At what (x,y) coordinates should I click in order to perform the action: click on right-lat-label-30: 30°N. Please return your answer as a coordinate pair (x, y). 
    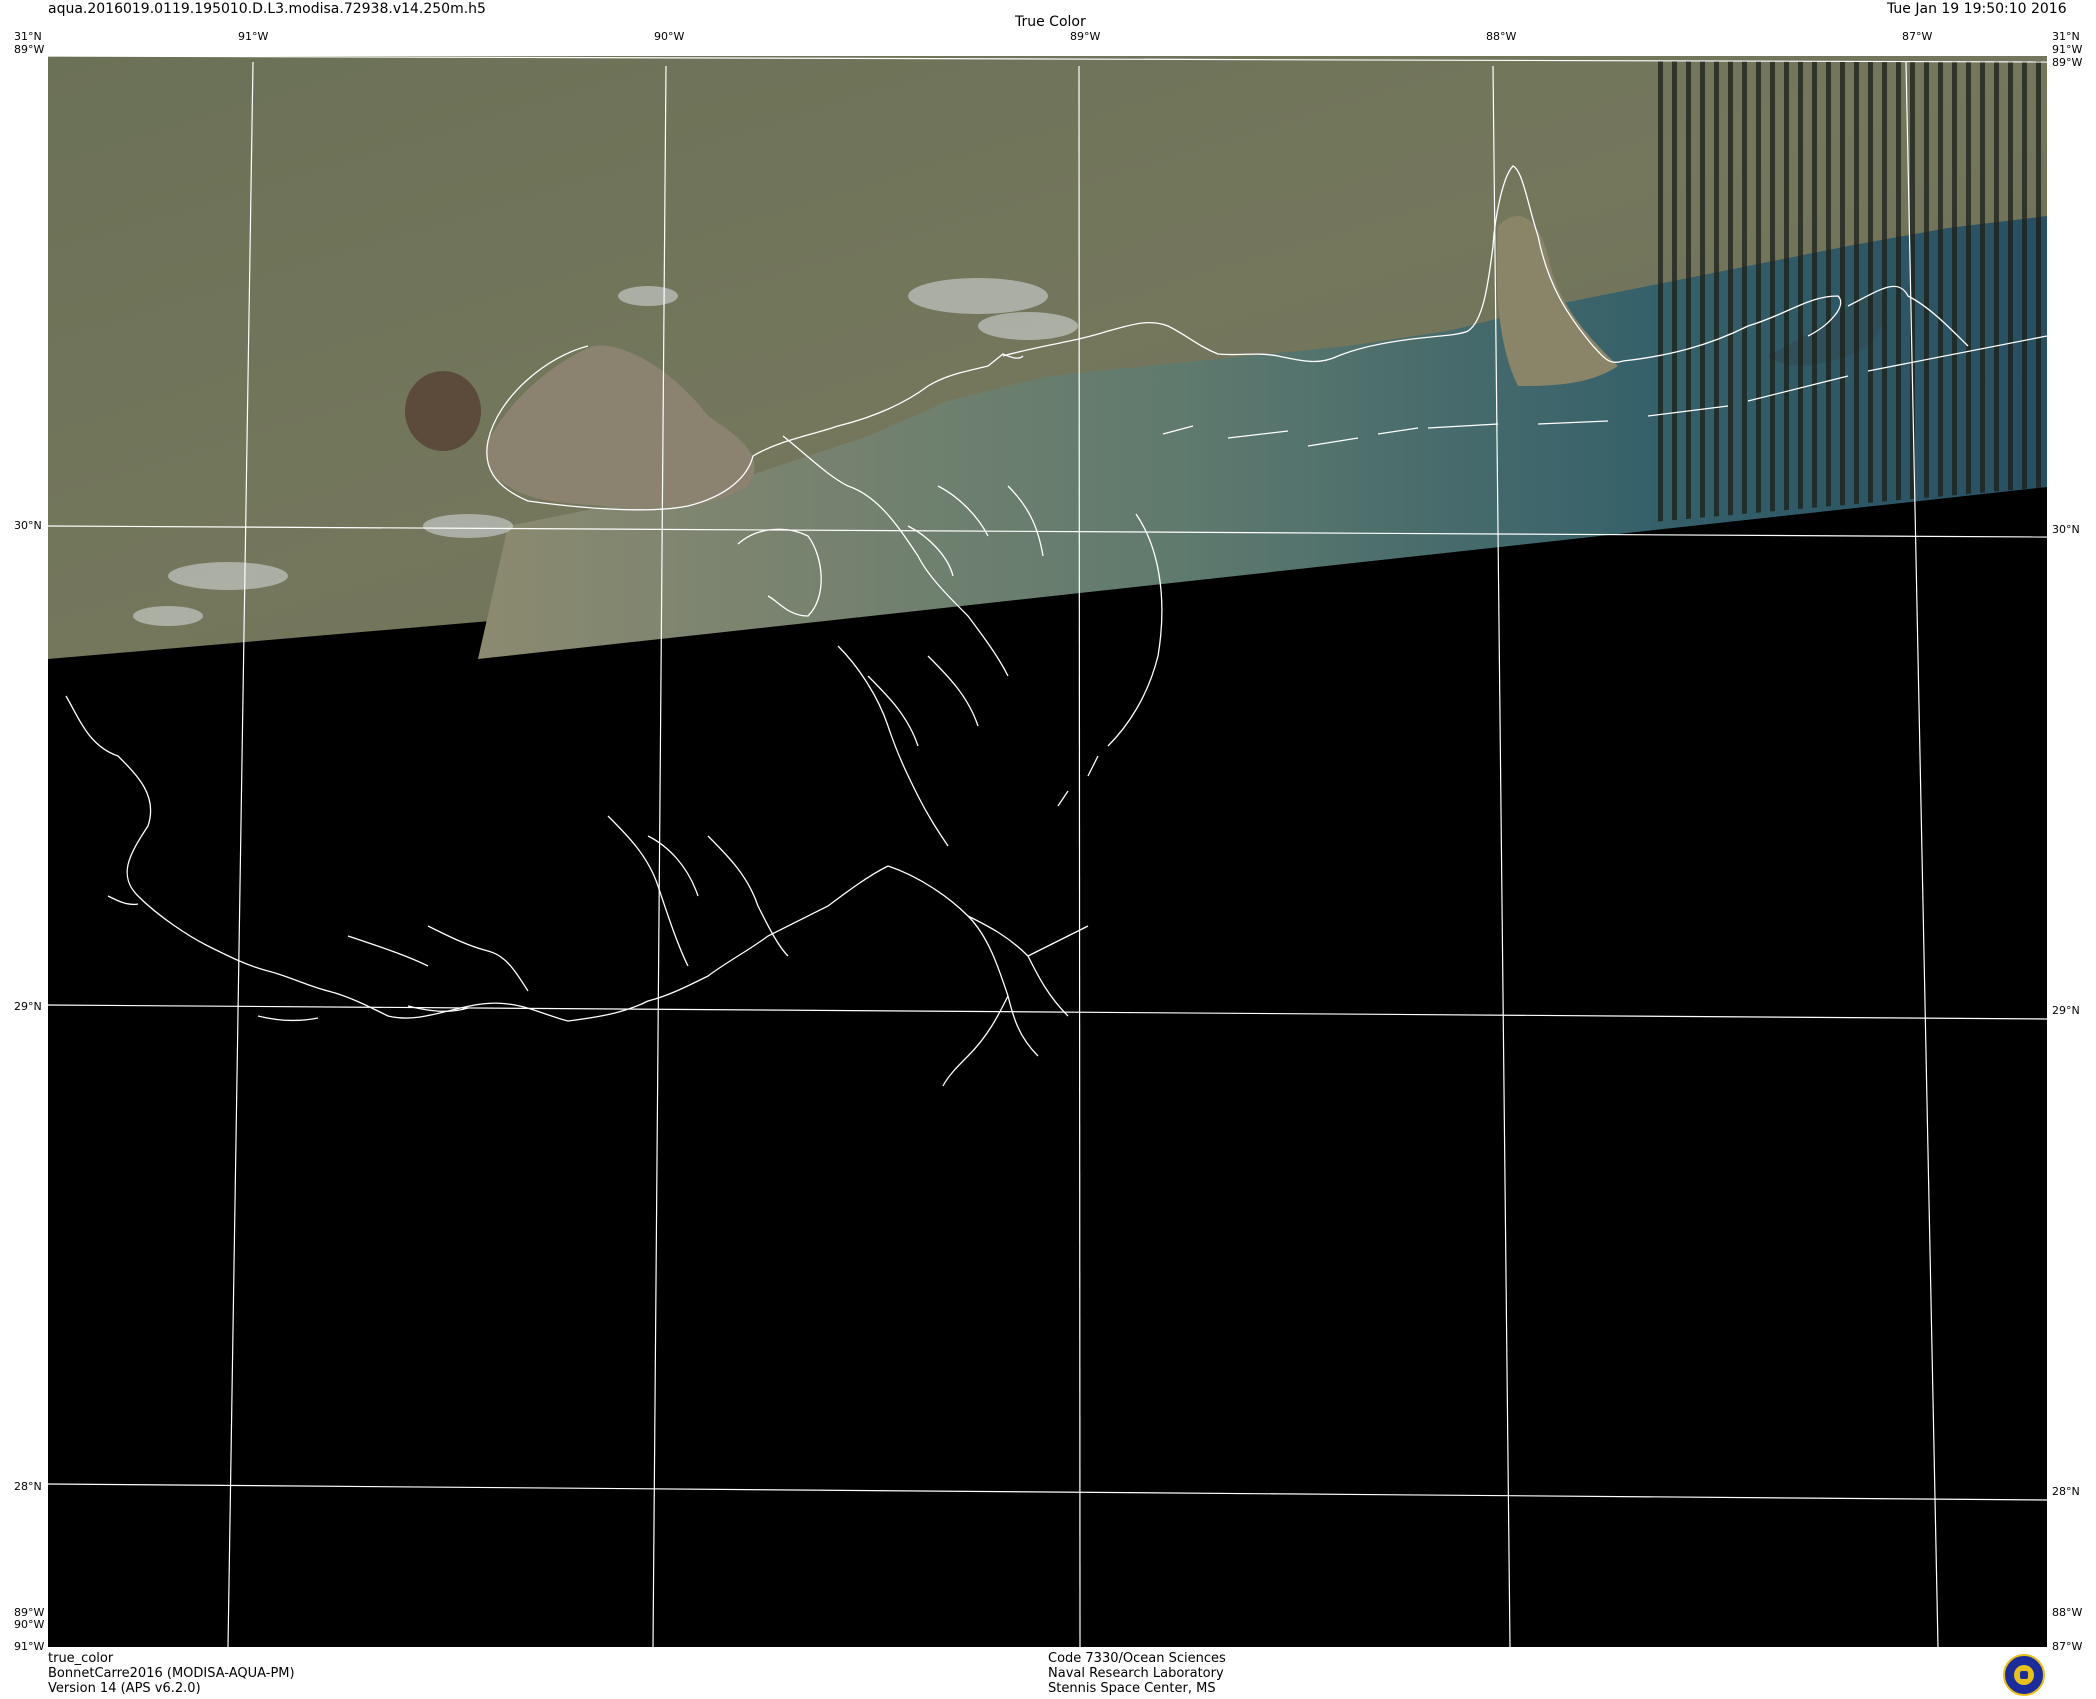
    Looking at the image, I should click on (2066, 529).